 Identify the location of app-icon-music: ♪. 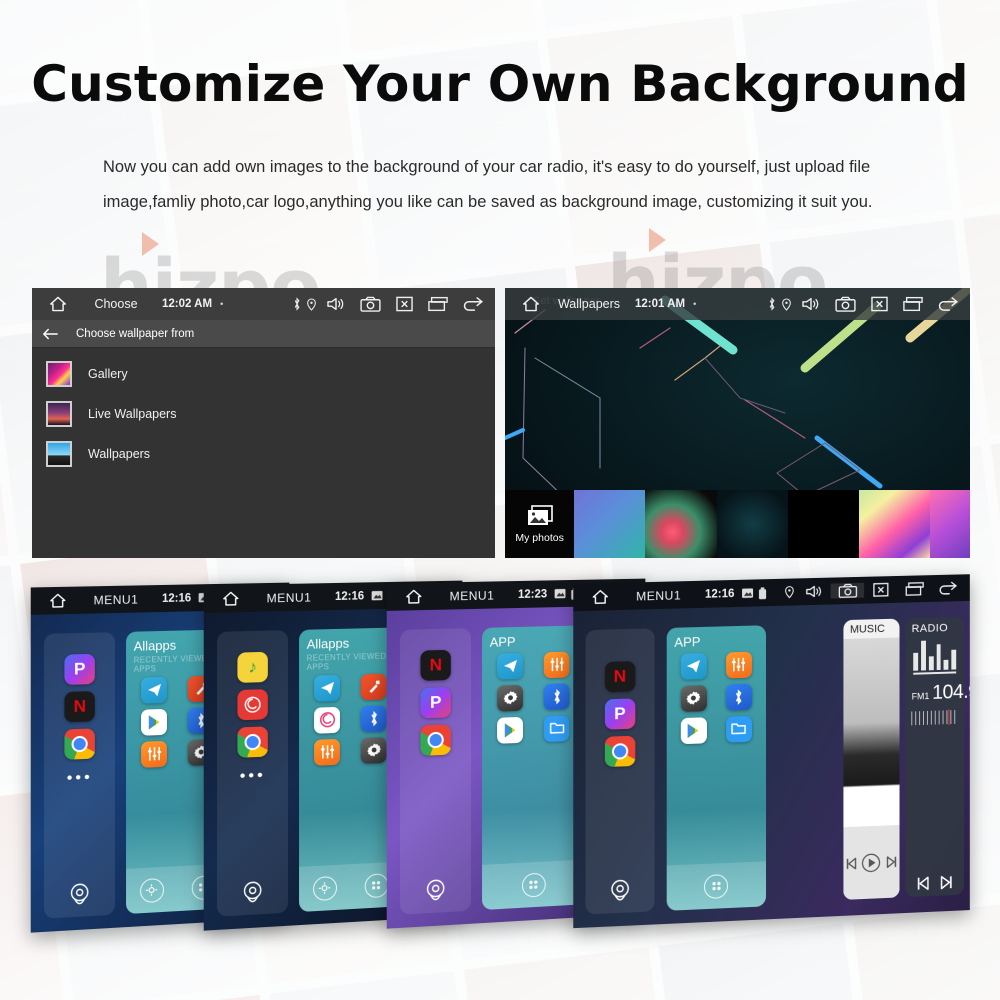
(252, 667).